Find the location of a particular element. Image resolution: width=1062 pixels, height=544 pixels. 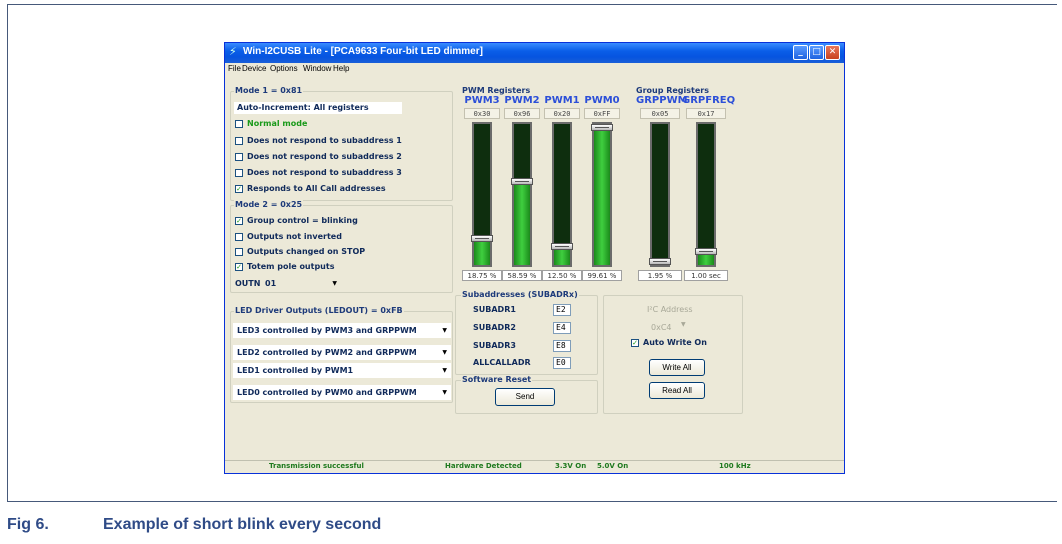

app-icon: ⚡ is located at coordinates (233, 51).